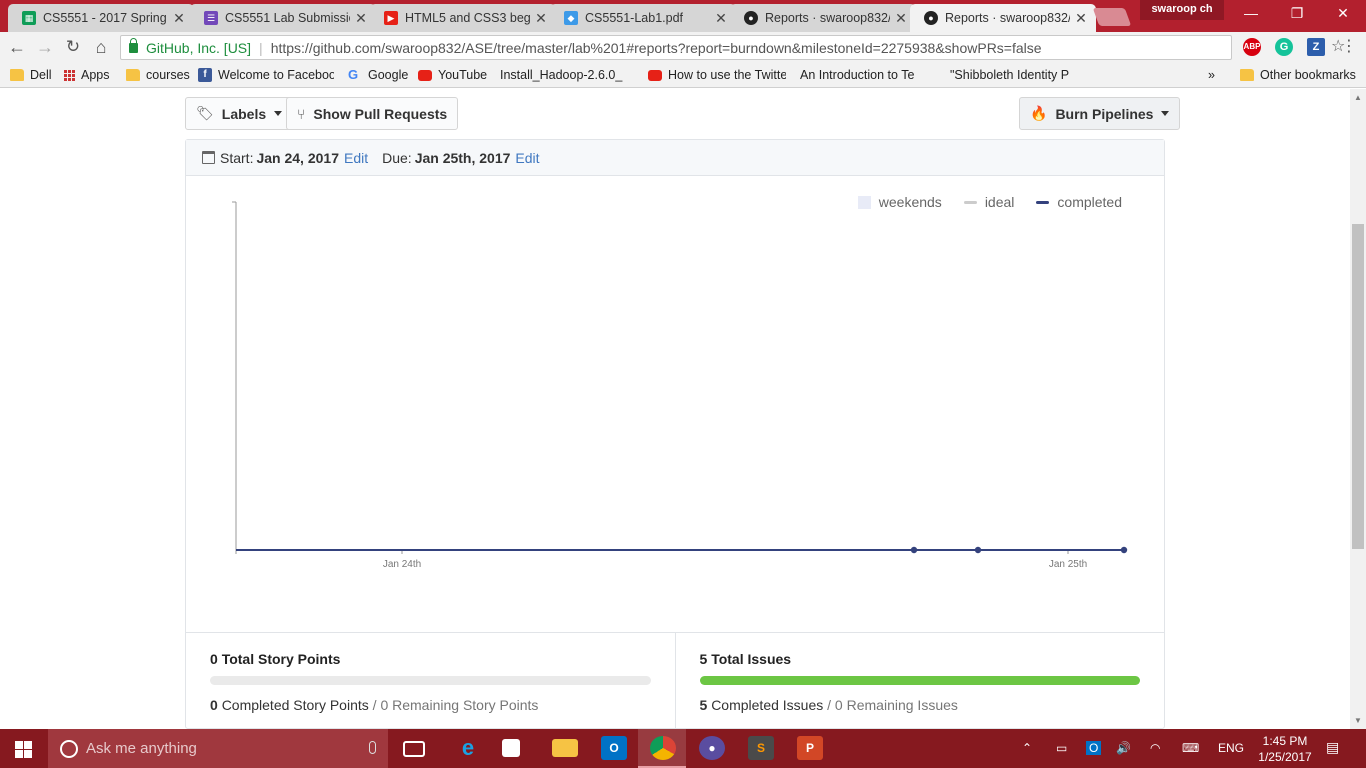 The height and width of the screenshot is (768, 1366). What do you see at coordinates (655, 75) in the screenshot?
I see `youtube-icon` at bounding box center [655, 75].